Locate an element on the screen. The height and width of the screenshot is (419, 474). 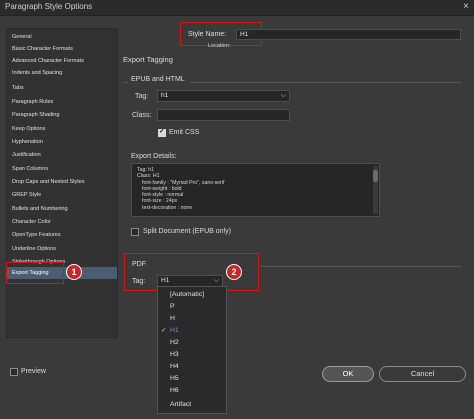
preview-label: Preview is located at coordinates (33, 371).